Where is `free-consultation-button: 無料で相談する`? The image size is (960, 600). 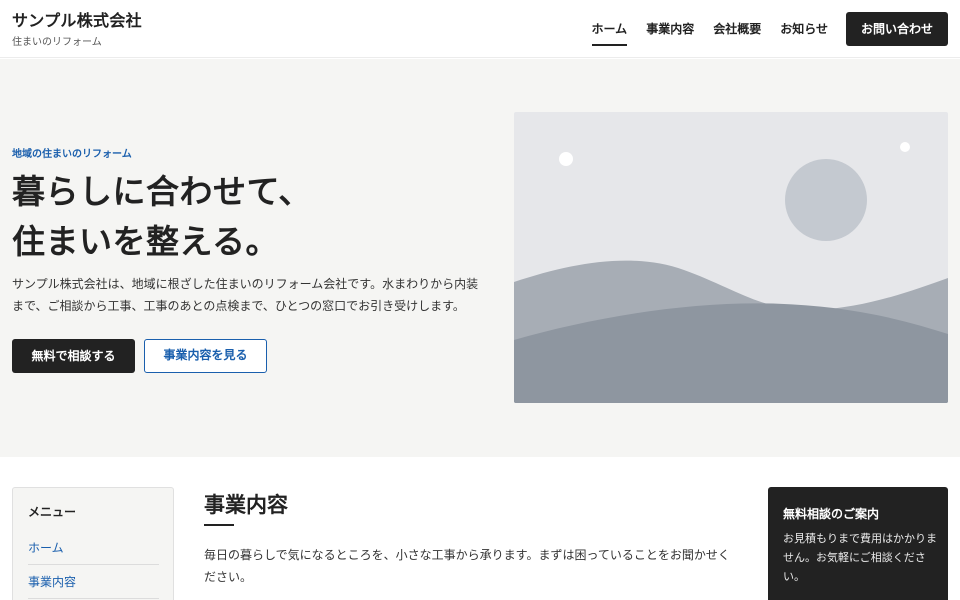
free-consultation-button: 無料で相談する is located at coordinates (73, 356).